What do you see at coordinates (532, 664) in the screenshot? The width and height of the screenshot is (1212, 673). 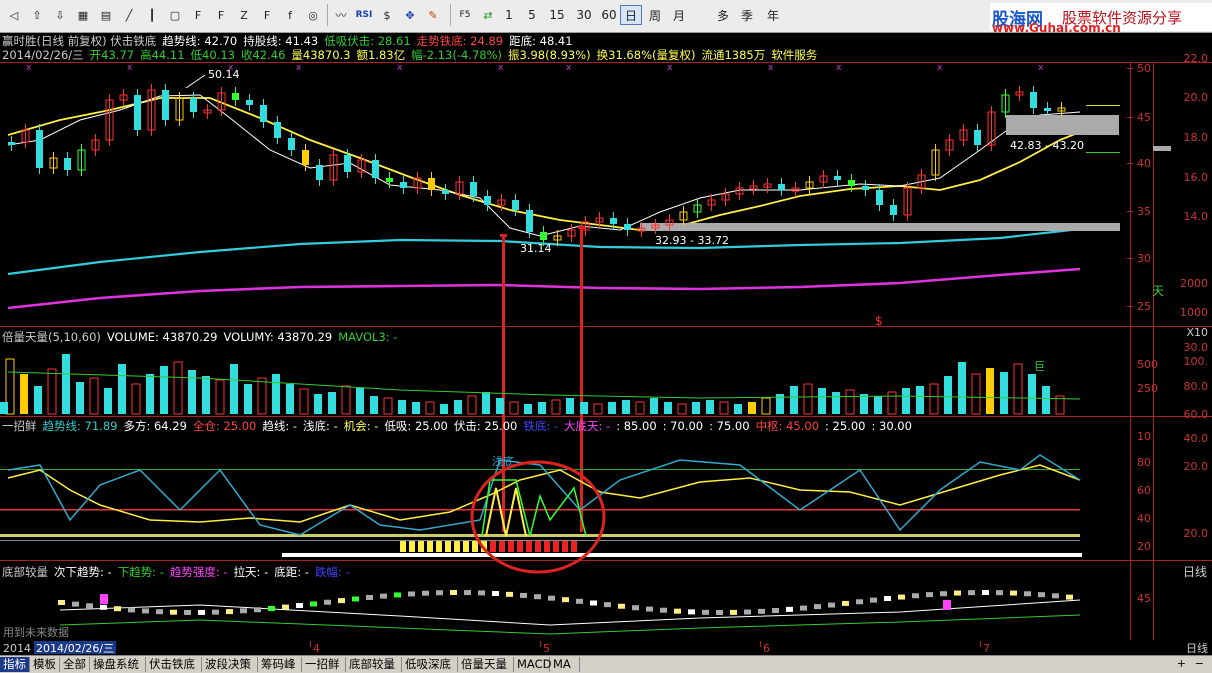 I see `tab-11: MACD` at bounding box center [532, 664].